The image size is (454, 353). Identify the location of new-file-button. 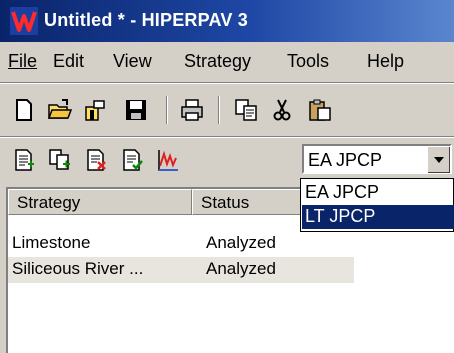
(24, 110).